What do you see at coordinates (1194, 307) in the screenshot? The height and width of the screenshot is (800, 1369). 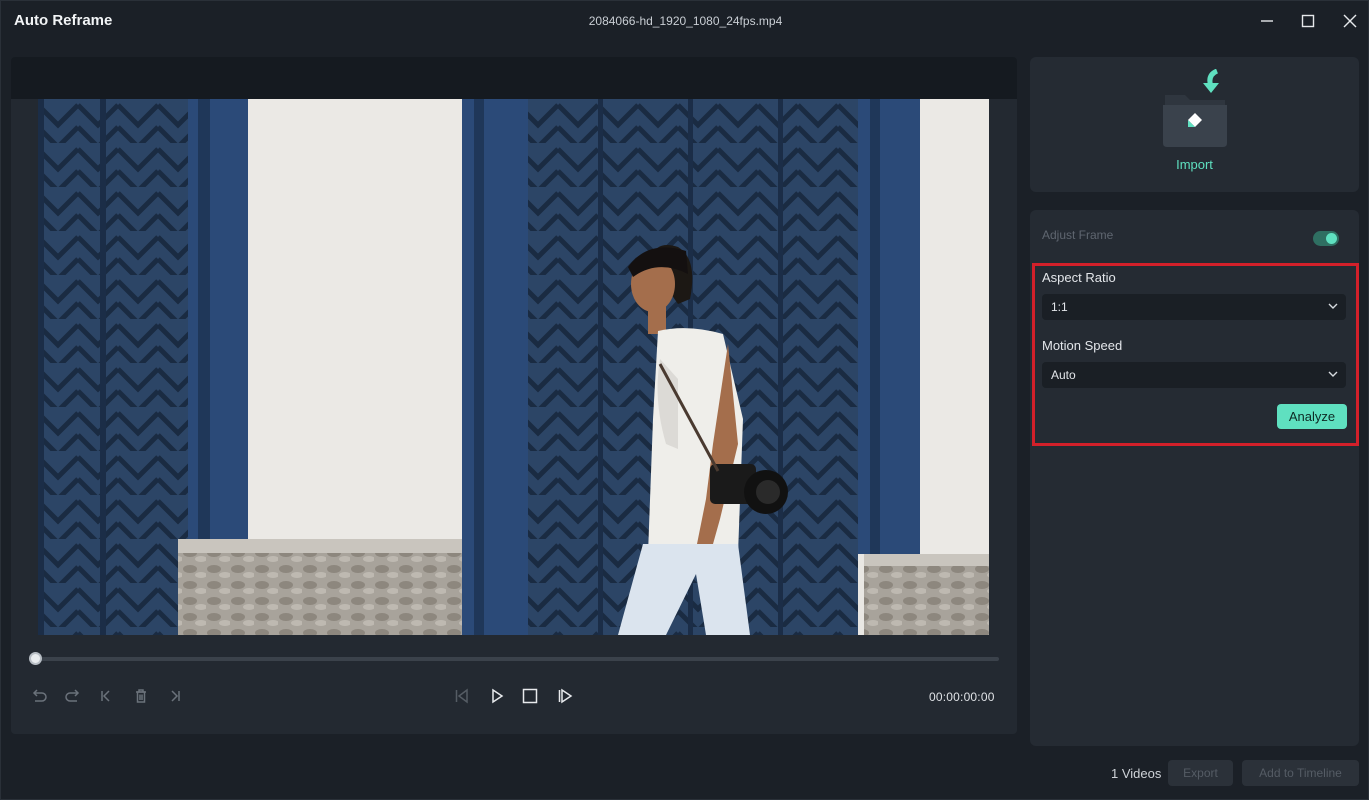 I see `aspect-ratio-select: 1:1` at bounding box center [1194, 307].